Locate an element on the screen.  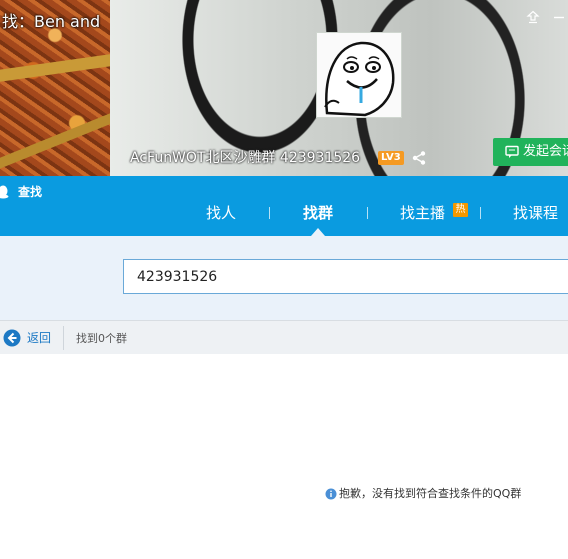
minimize-icon is located at coordinates (559, 17).